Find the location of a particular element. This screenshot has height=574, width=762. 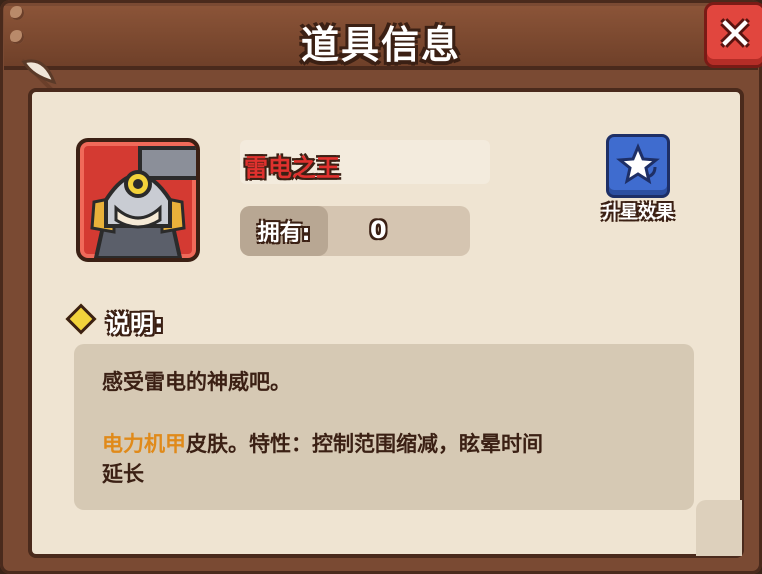

description-line-2-text: 皮肤。特性：控制范围缩减，眩晕时间 is located at coordinates (364, 444).